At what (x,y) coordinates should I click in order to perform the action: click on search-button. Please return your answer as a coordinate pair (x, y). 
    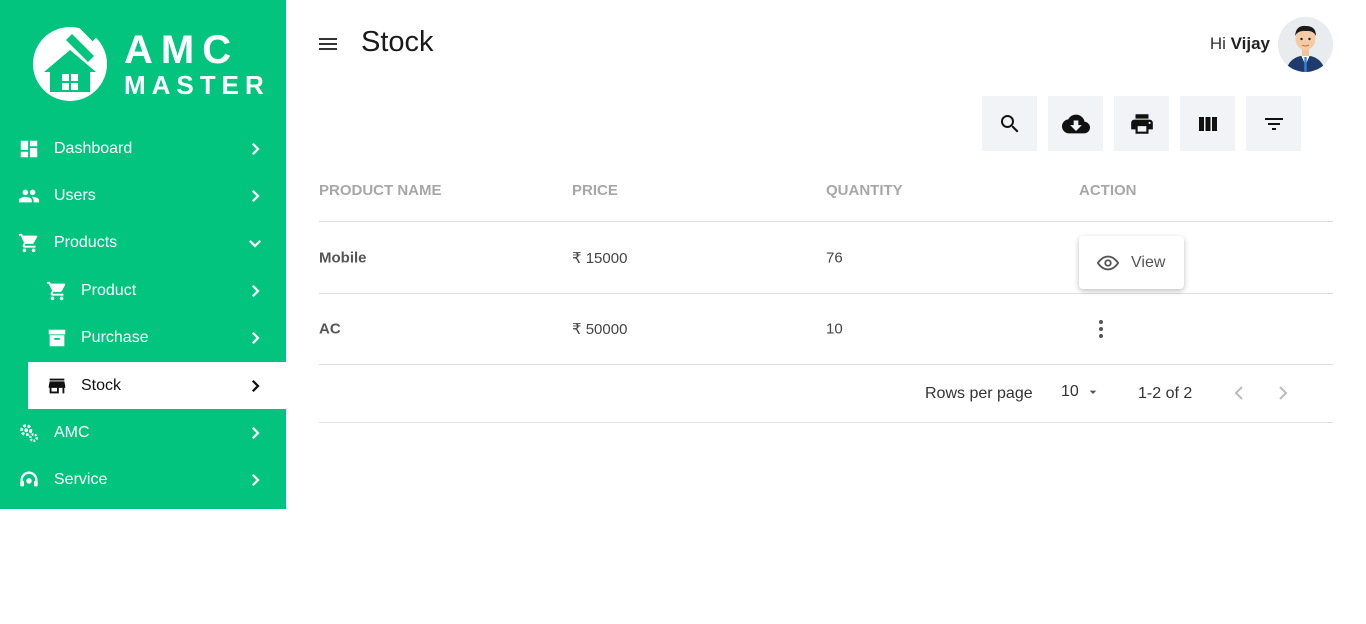
    Looking at the image, I should click on (1009, 123).